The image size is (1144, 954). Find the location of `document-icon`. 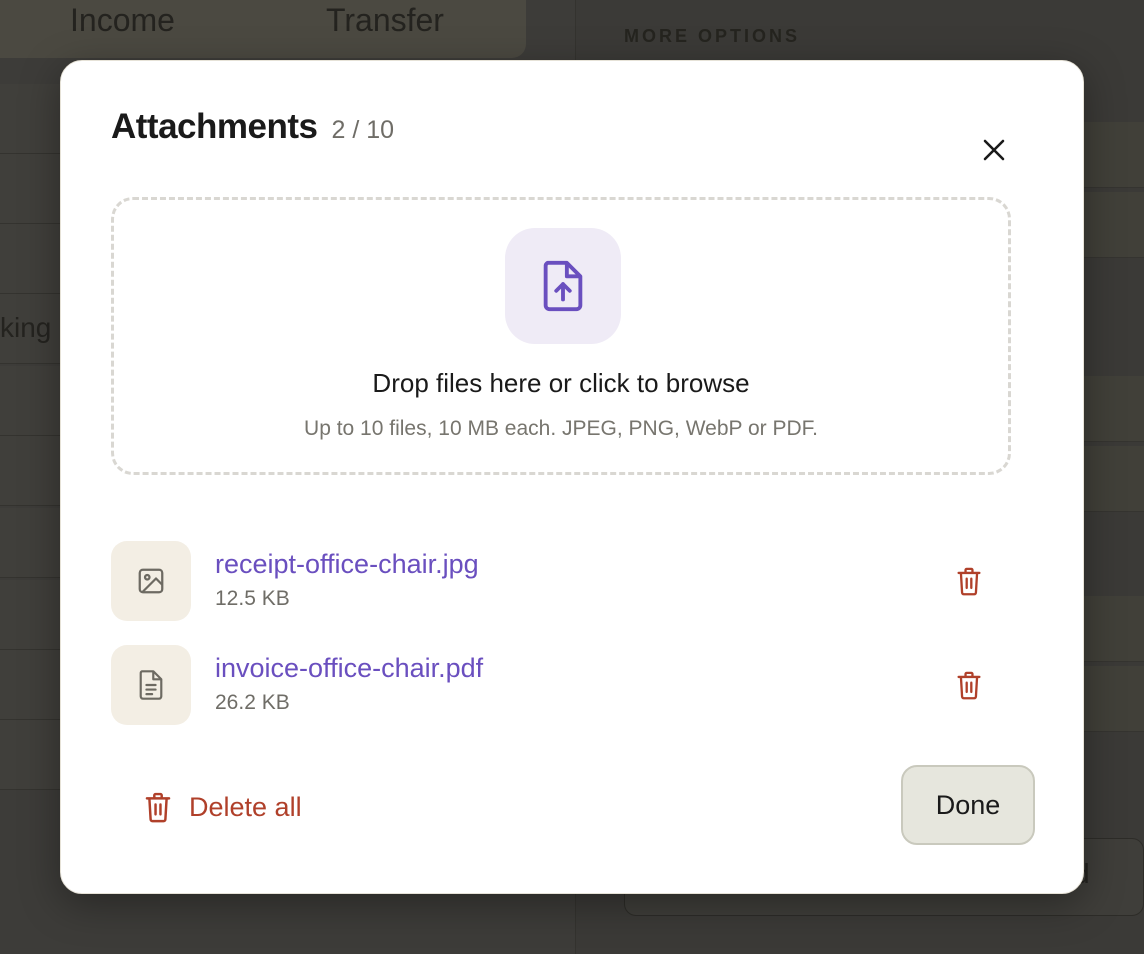

document-icon is located at coordinates (151, 685).